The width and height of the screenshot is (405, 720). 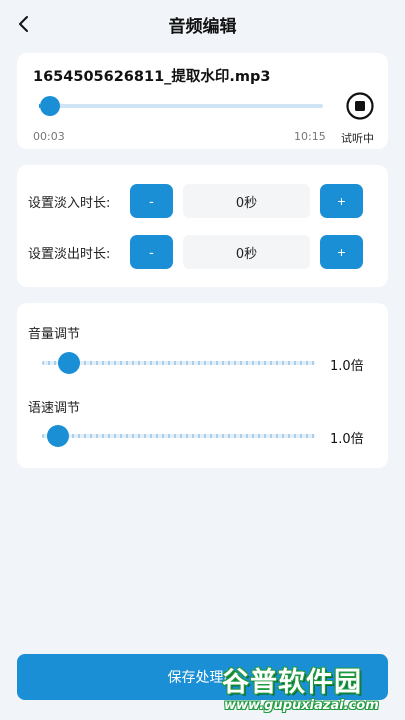 I want to click on fade-in-label: 设置淡入时长:, so click(x=69, y=203).